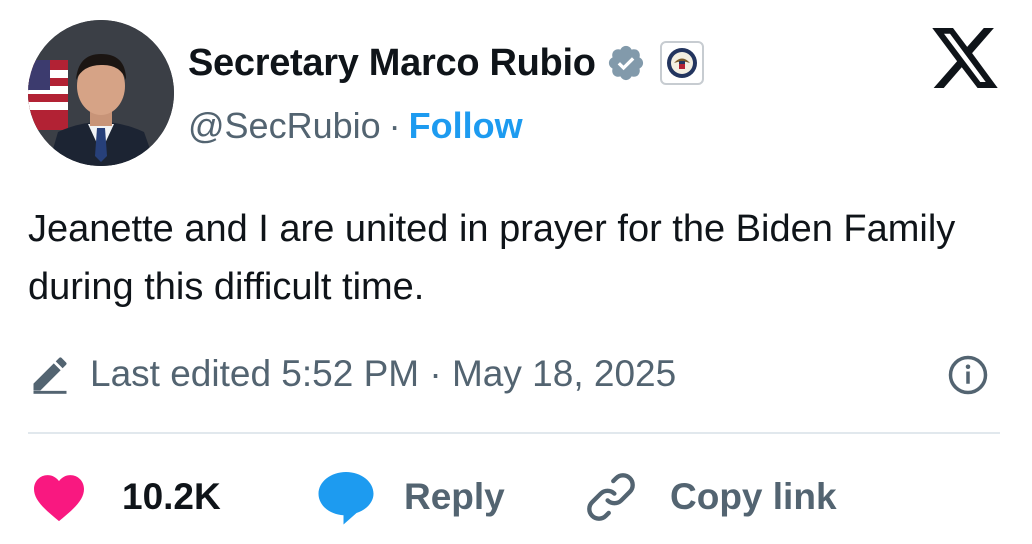  I want to click on copy-link-label: Copy link, so click(753, 496).